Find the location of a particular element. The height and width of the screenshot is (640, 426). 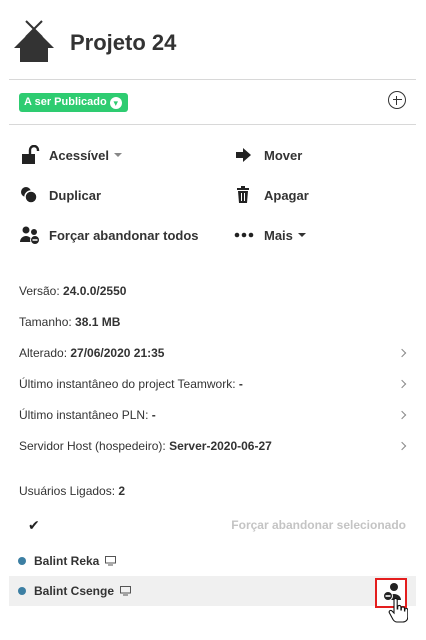

users-label: Usuários Ligados: is located at coordinates (67, 491).